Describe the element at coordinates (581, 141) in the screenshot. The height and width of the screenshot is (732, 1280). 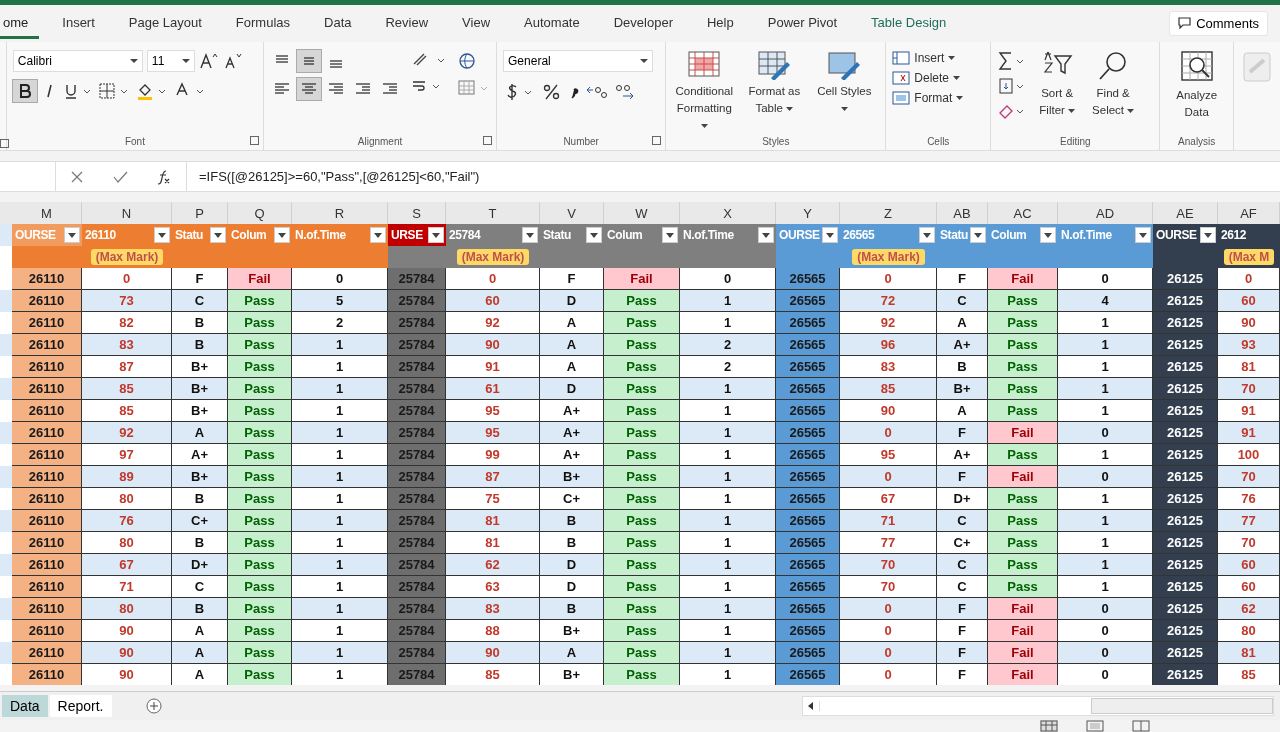
I see `group-label: Number` at that location.